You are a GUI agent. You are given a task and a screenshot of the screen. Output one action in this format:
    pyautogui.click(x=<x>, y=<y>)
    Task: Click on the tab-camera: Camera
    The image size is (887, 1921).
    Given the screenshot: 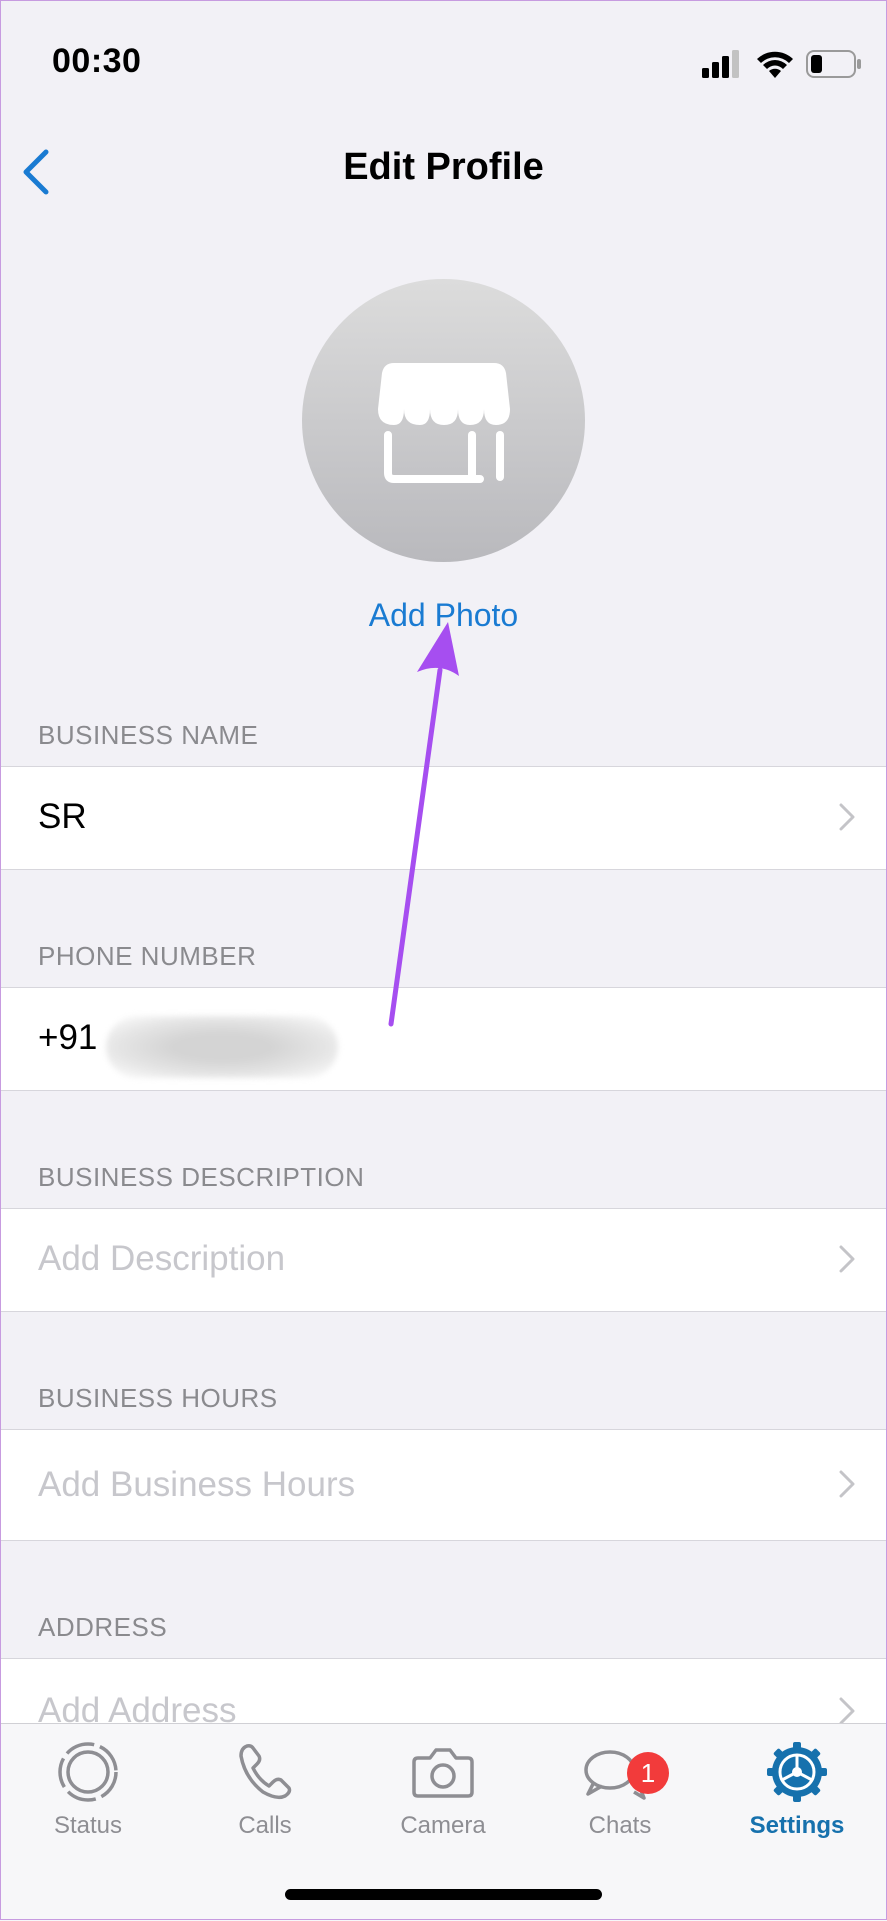 What is the action you would take?
    pyautogui.click(x=443, y=1790)
    